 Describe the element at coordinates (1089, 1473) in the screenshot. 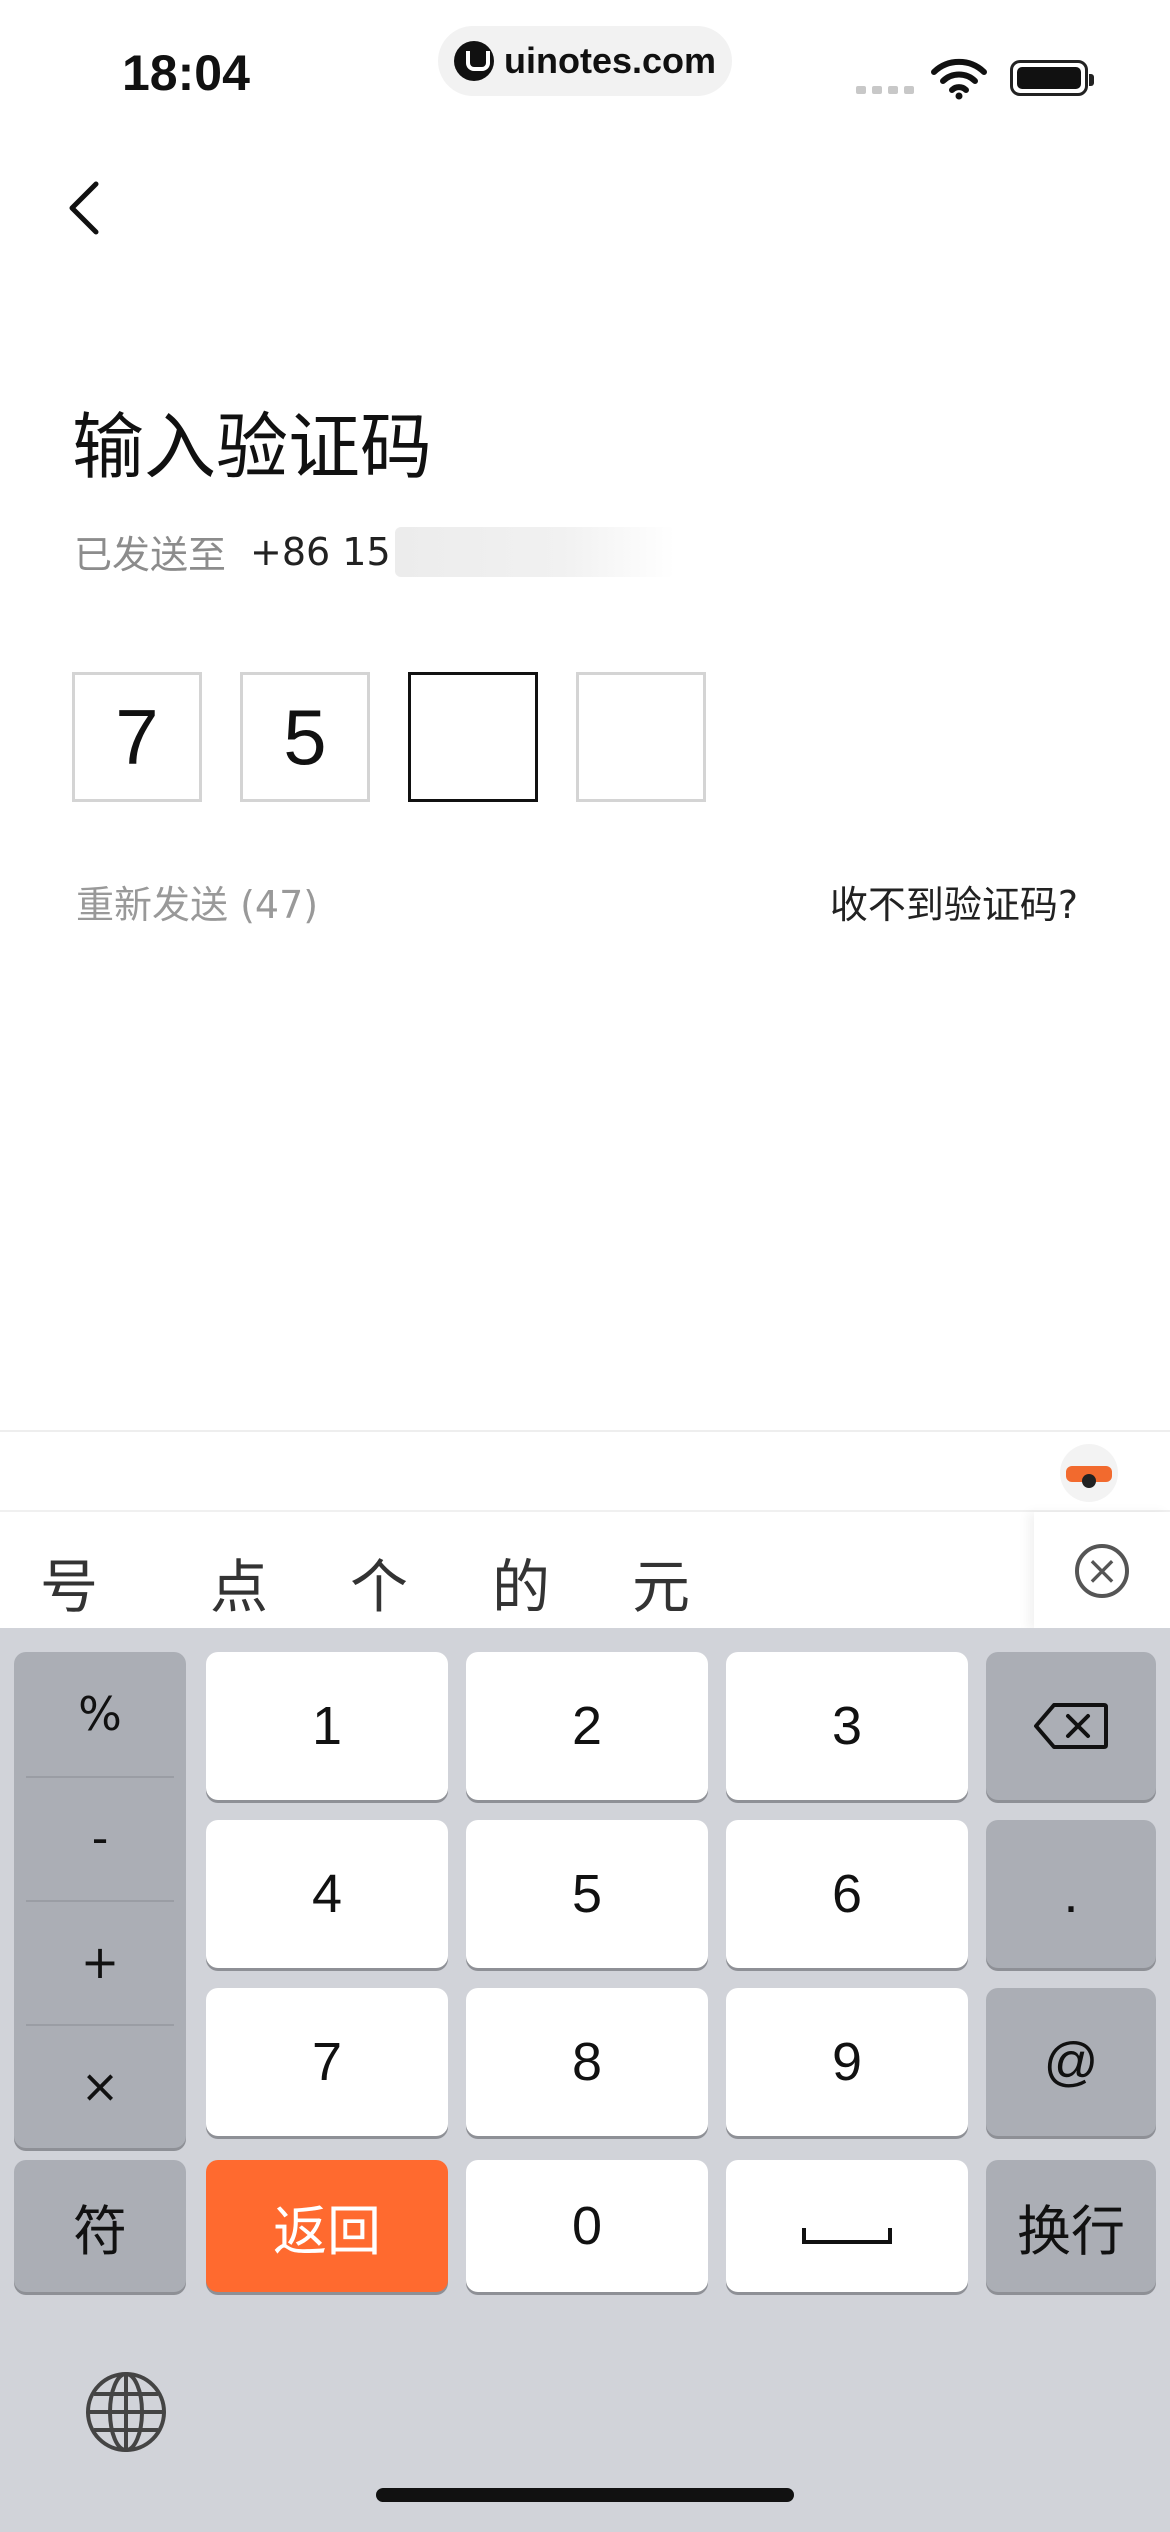

I see `input-method-mascot-icon` at that location.